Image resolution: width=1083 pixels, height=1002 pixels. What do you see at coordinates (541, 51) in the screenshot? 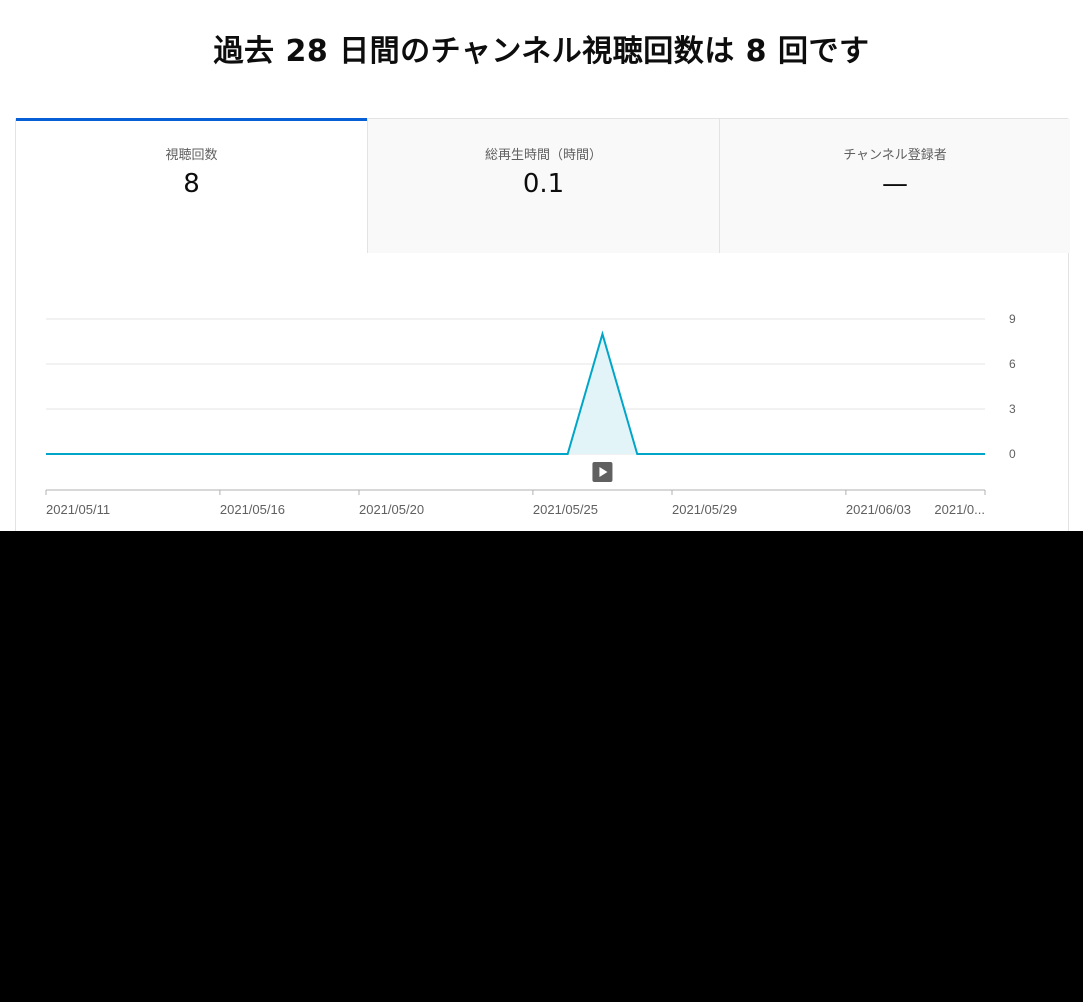
I see `page-title: 過去 28 日間のチャンネル視聴回数は 8 回です` at bounding box center [541, 51].